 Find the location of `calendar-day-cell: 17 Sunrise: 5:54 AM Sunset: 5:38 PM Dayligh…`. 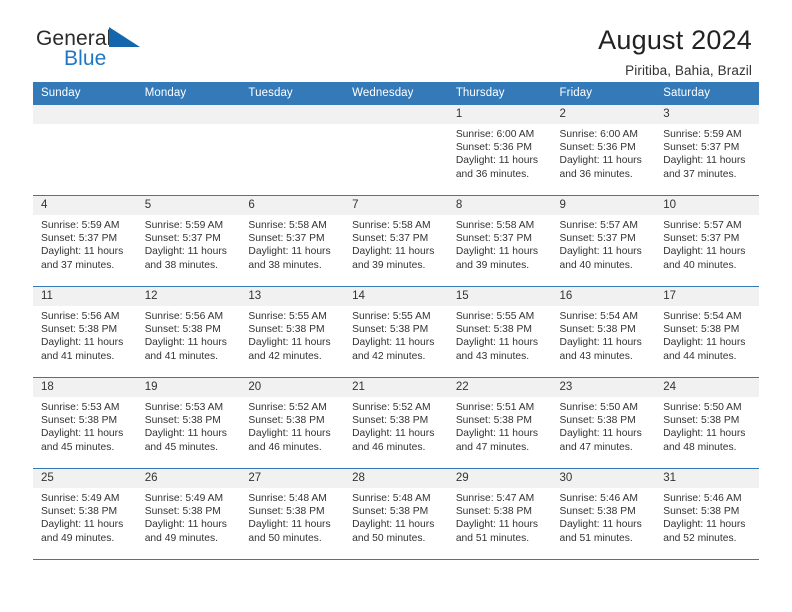

calendar-day-cell: 17 Sunrise: 5:54 AM Sunset: 5:38 PM Dayligh… is located at coordinates (707, 332).